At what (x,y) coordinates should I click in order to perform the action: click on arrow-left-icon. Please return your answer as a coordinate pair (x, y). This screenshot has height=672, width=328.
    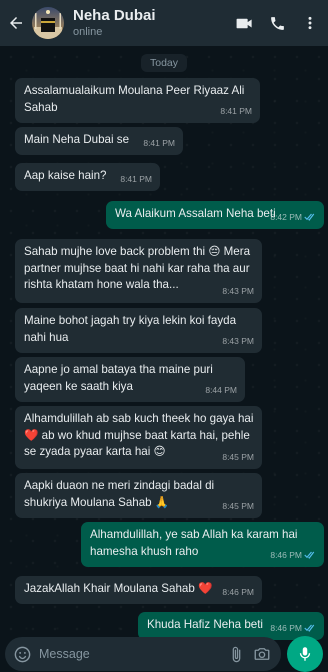
    Looking at the image, I should click on (16, 23).